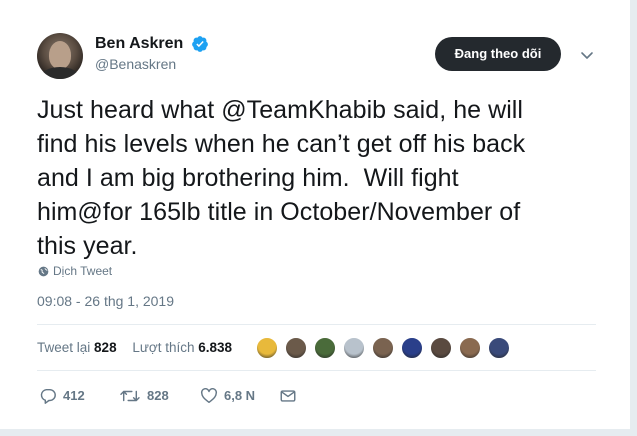  What do you see at coordinates (158, 395) in the screenshot?
I see `retweet-count: 828` at bounding box center [158, 395].